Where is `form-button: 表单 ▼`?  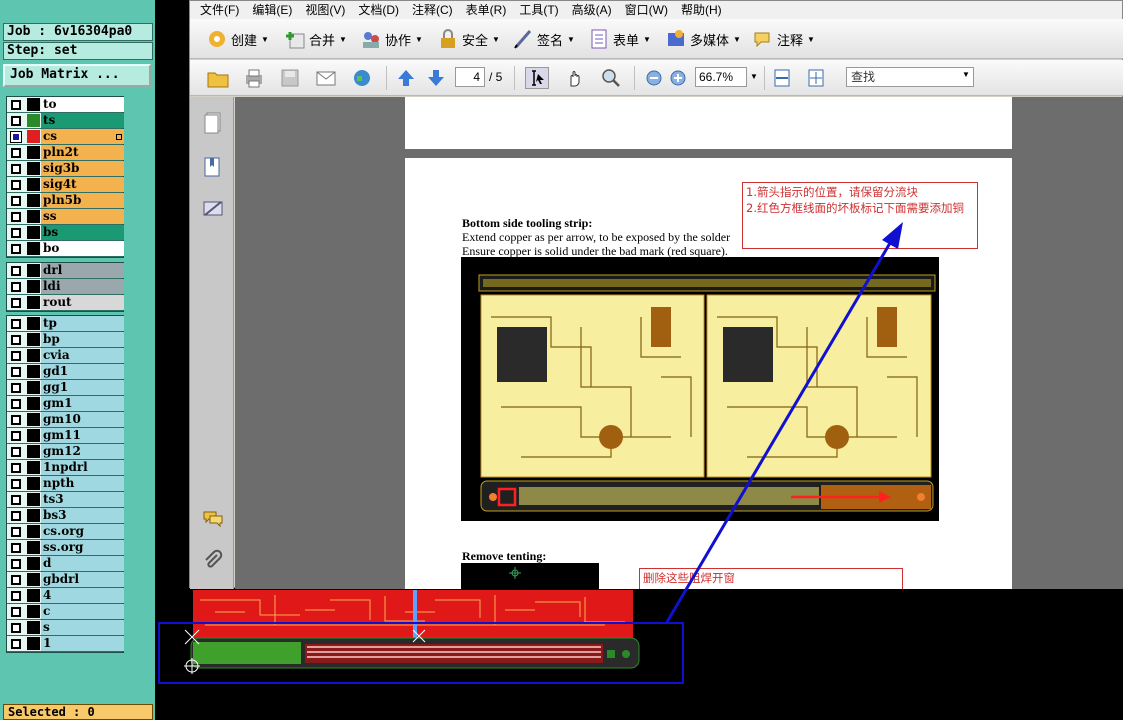
form-button: 表单 ▼ is located at coordinates (619, 39).